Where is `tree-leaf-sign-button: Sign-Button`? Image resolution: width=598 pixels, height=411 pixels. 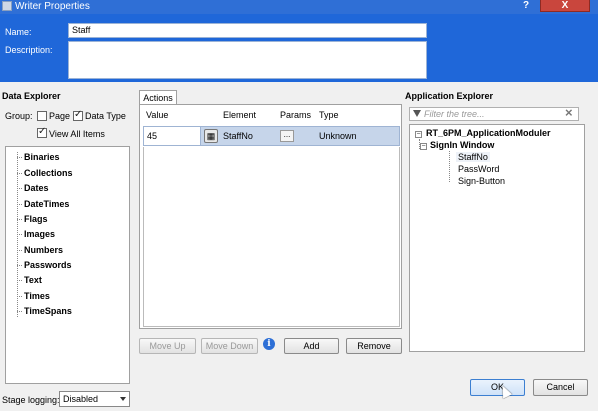 tree-leaf-sign-button: Sign-Button is located at coordinates (481, 181).